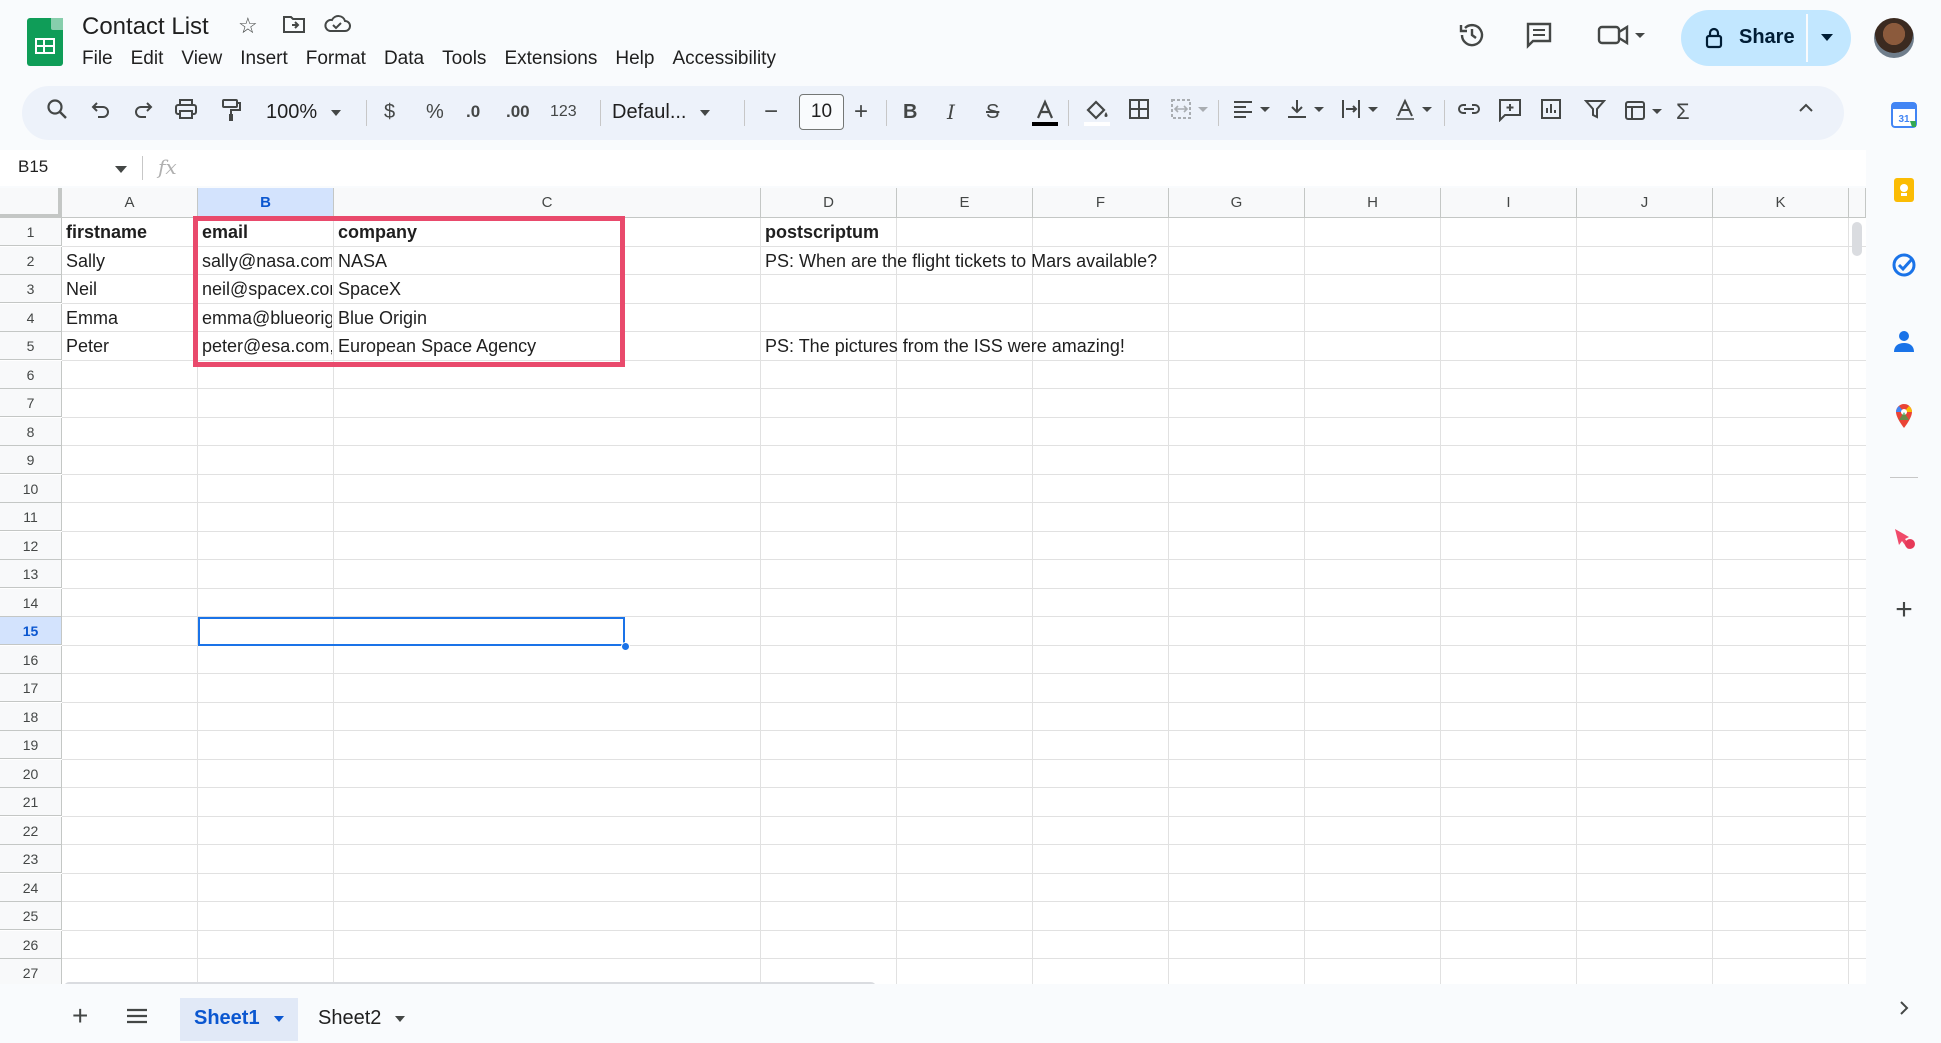 This screenshot has width=1941, height=1043. I want to click on calendar-icon: 31, so click(1904, 115).